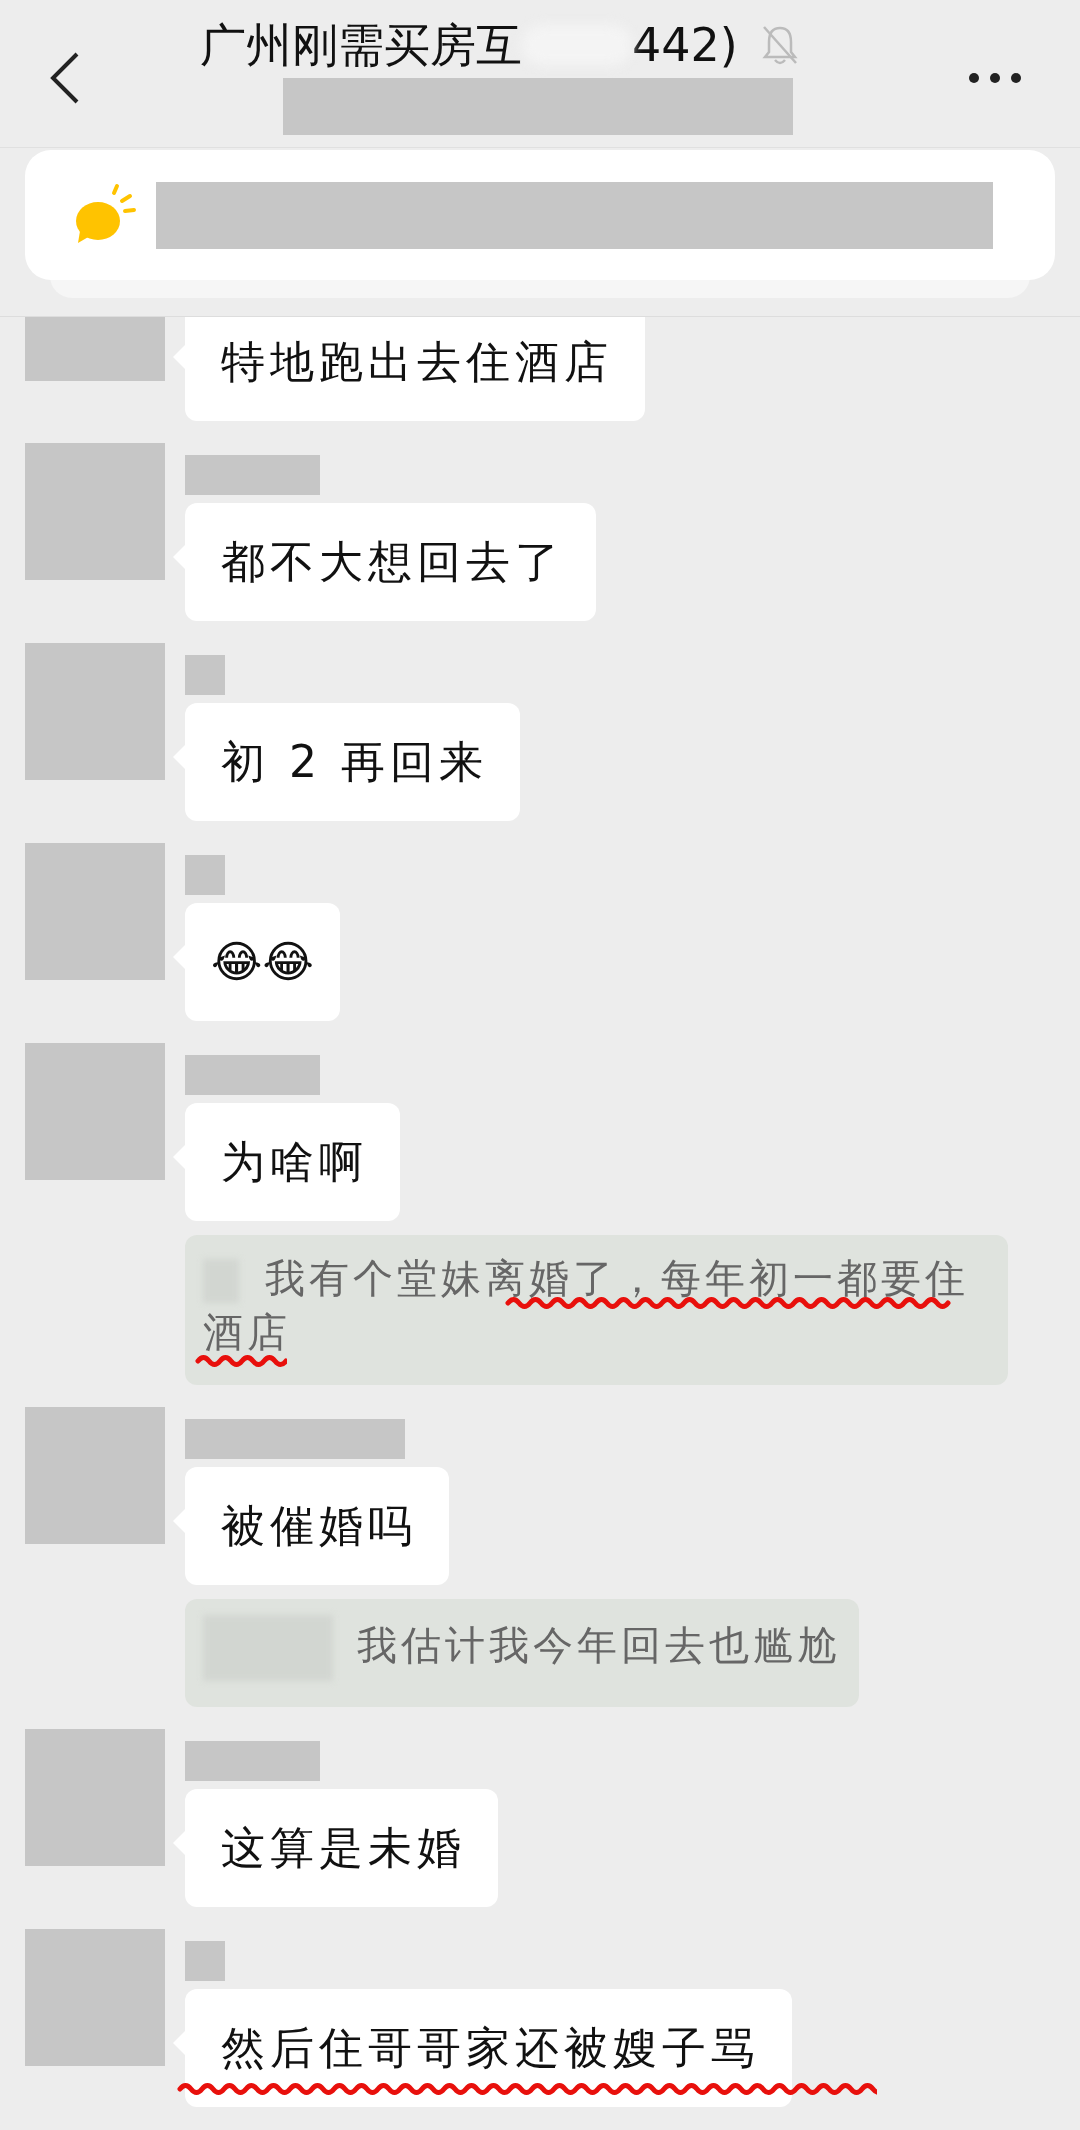  What do you see at coordinates (685, 45) in the screenshot?
I see `member-count: 442)` at bounding box center [685, 45].